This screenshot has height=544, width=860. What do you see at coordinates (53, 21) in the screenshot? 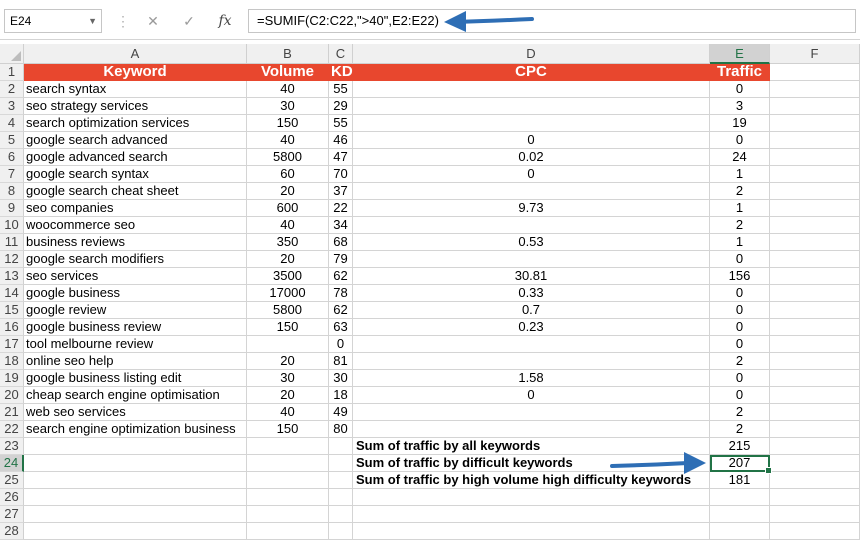
I see `name-box: E24 ▼` at bounding box center [53, 21].